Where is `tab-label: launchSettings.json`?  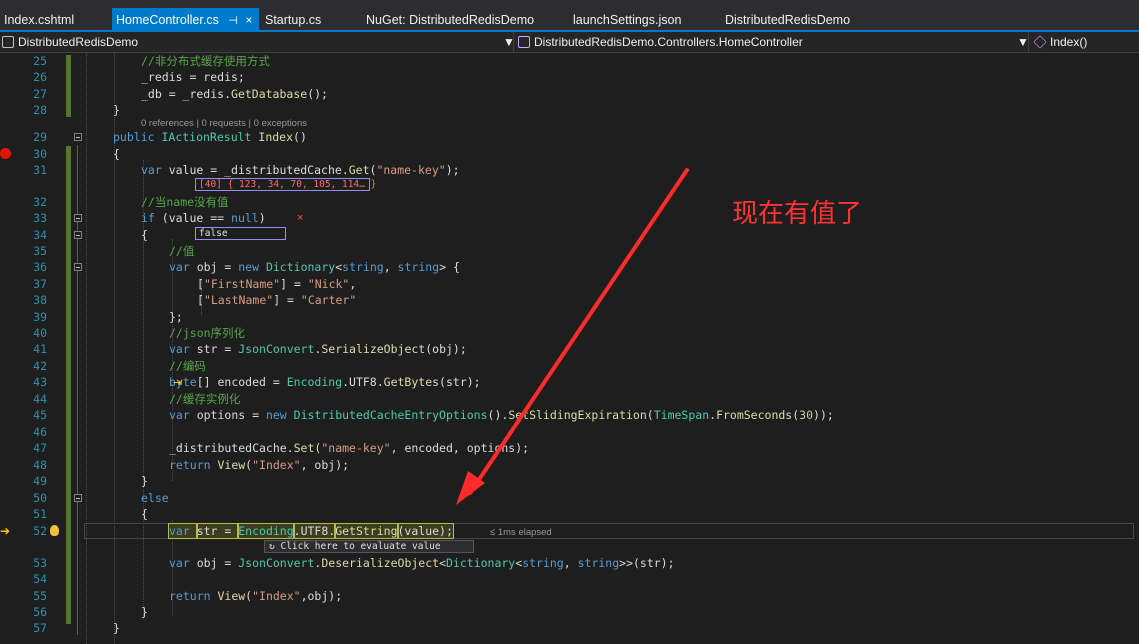
tab-label: launchSettings.json is located at coordinates (627, 20).